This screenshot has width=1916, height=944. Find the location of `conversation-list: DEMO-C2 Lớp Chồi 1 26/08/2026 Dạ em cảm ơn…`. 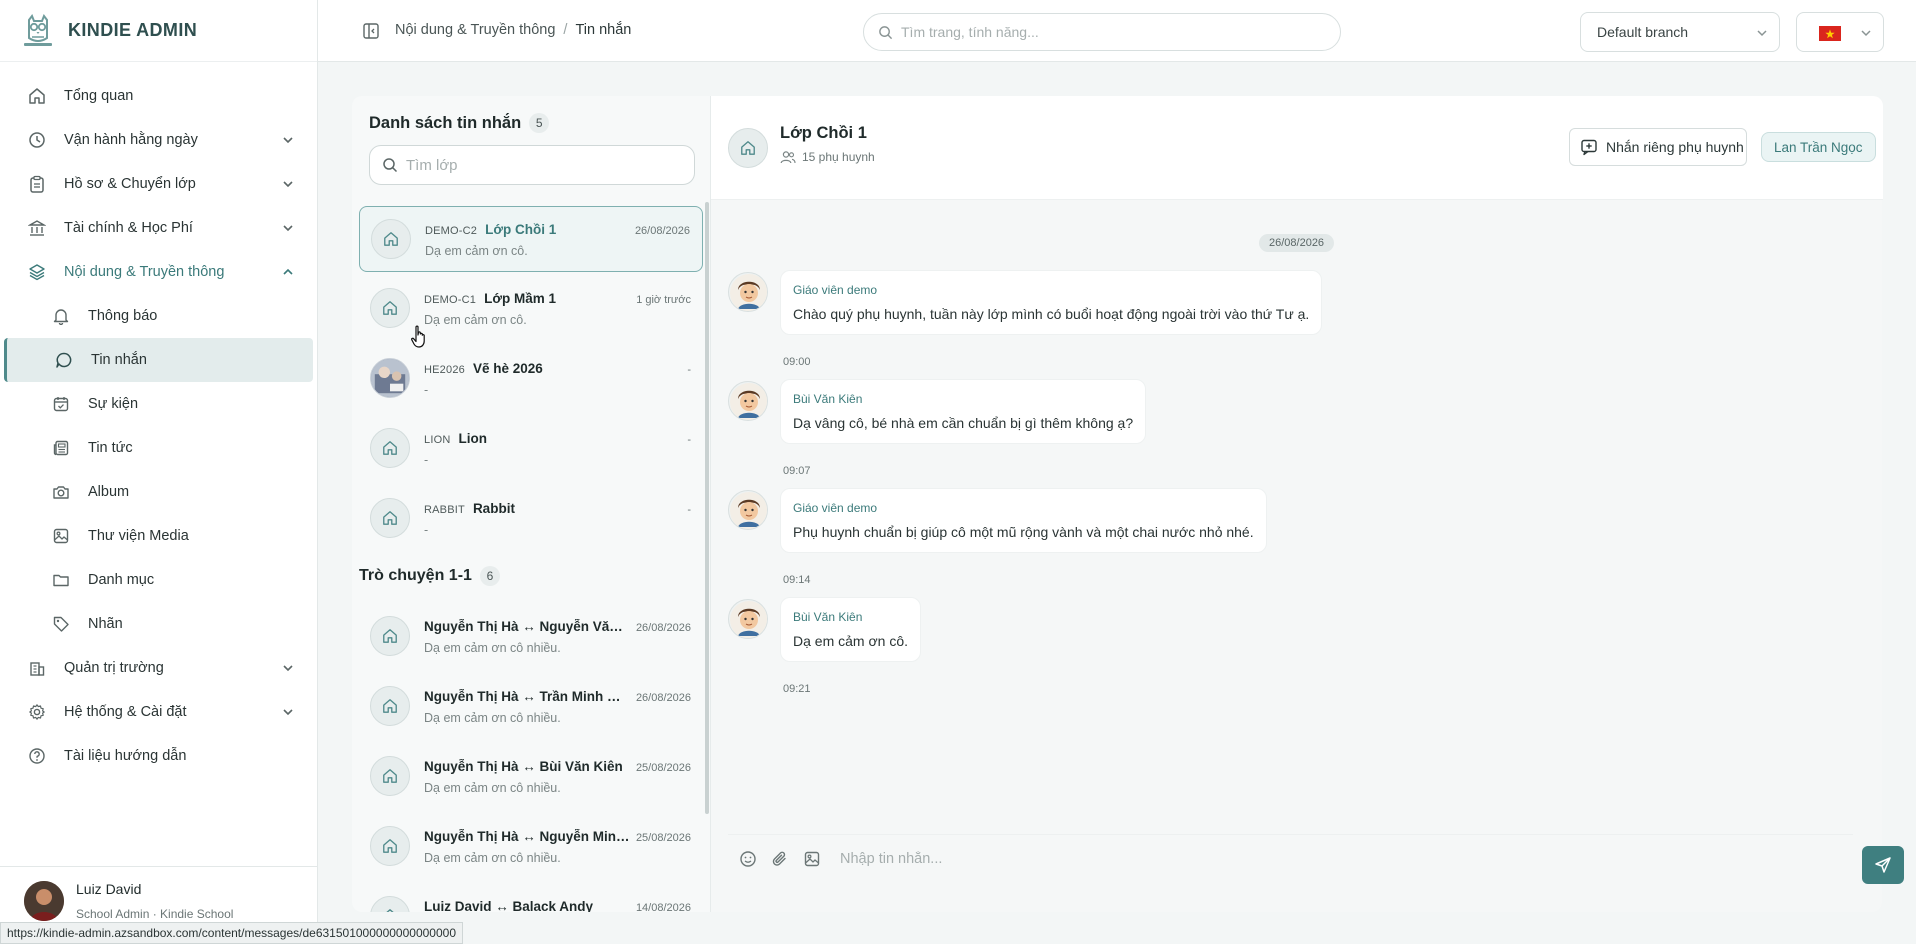

conversation-list: DEMO-C2 Lớp Chồi 1 26/08/2026 Dạ em cảm ơn… is located at coordinates (531, 559).